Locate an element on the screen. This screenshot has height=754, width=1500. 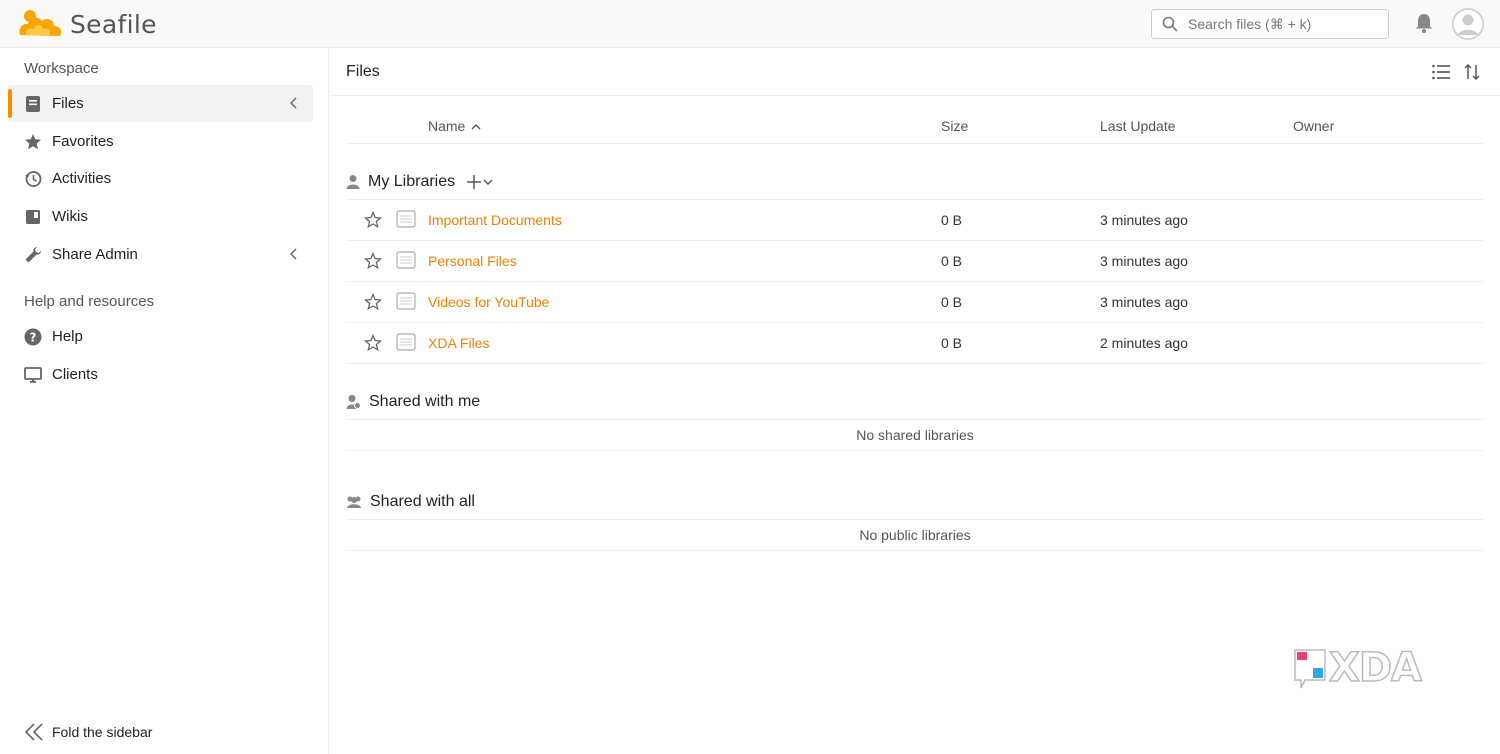
table-header: Name Size Last Update Owner is located at coordinates (915, 127).